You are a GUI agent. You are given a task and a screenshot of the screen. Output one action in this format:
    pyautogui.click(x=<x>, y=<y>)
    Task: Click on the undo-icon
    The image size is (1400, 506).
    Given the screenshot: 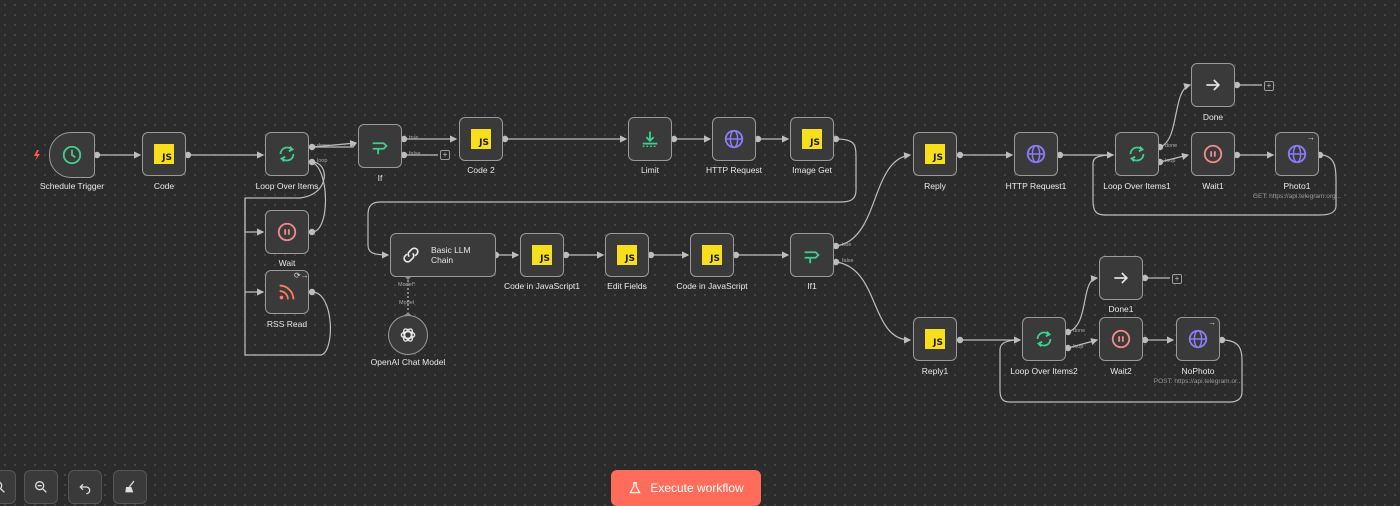 What is the action you would take?
    pyautogui.click(x=85, y=489)
    